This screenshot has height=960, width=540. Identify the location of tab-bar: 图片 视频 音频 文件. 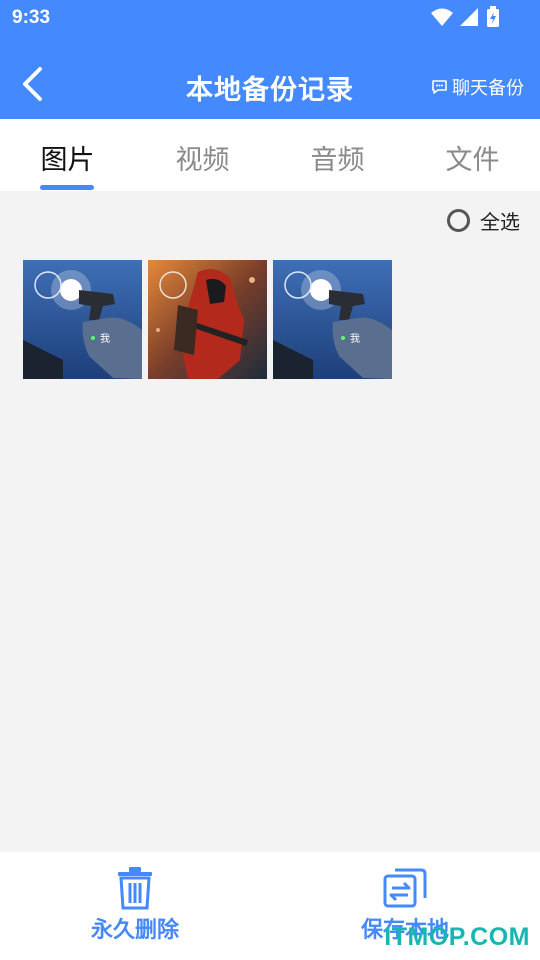
(270, 155).